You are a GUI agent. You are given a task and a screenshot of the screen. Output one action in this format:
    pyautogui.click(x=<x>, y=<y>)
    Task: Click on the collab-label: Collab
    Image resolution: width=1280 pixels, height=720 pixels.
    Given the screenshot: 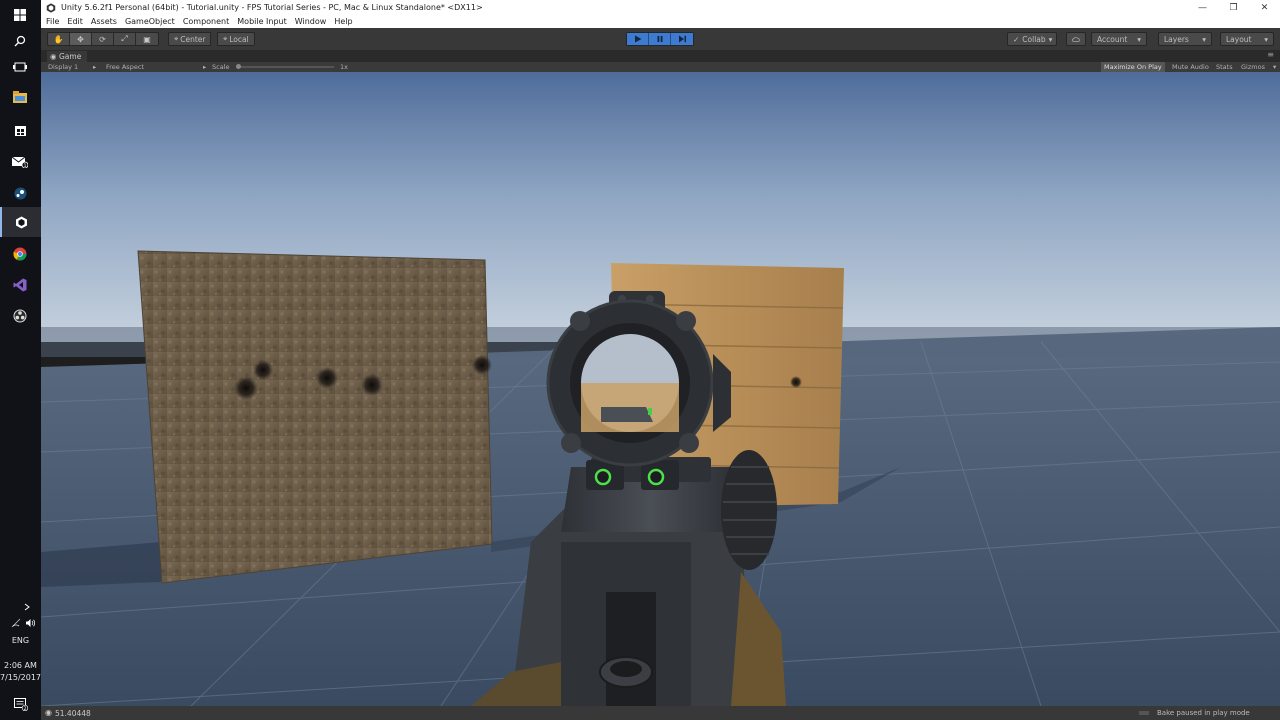 What is the action you would take?
    pyautogui.click(x=1034, y=39)
    